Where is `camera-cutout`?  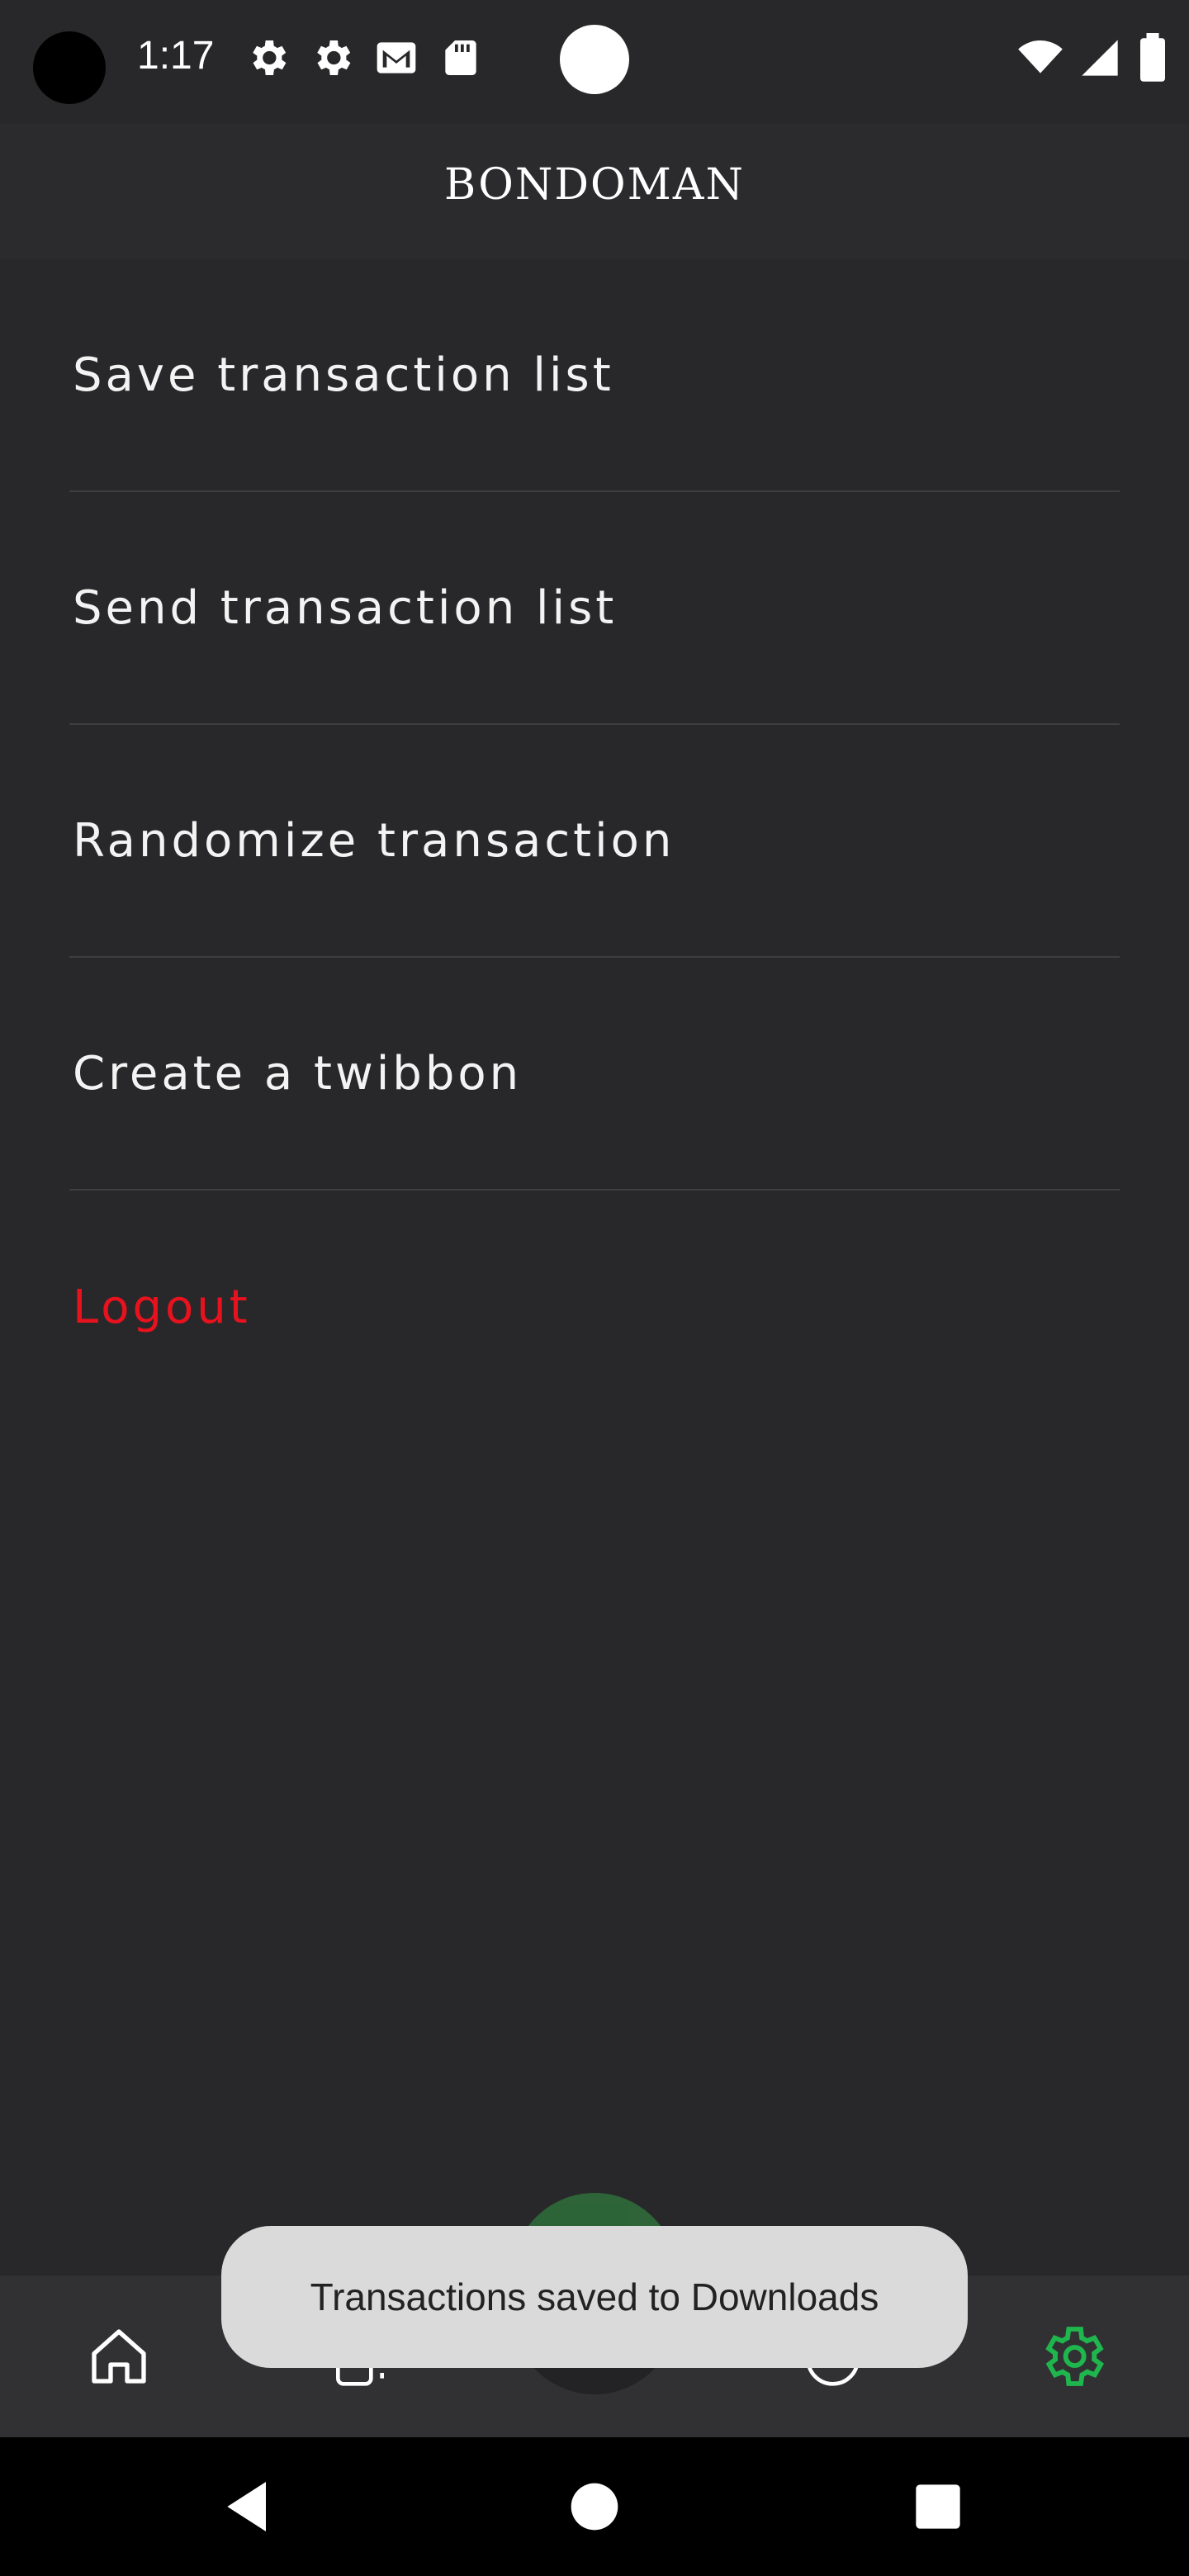
camera-cutout is located at coordinates (69, 67).